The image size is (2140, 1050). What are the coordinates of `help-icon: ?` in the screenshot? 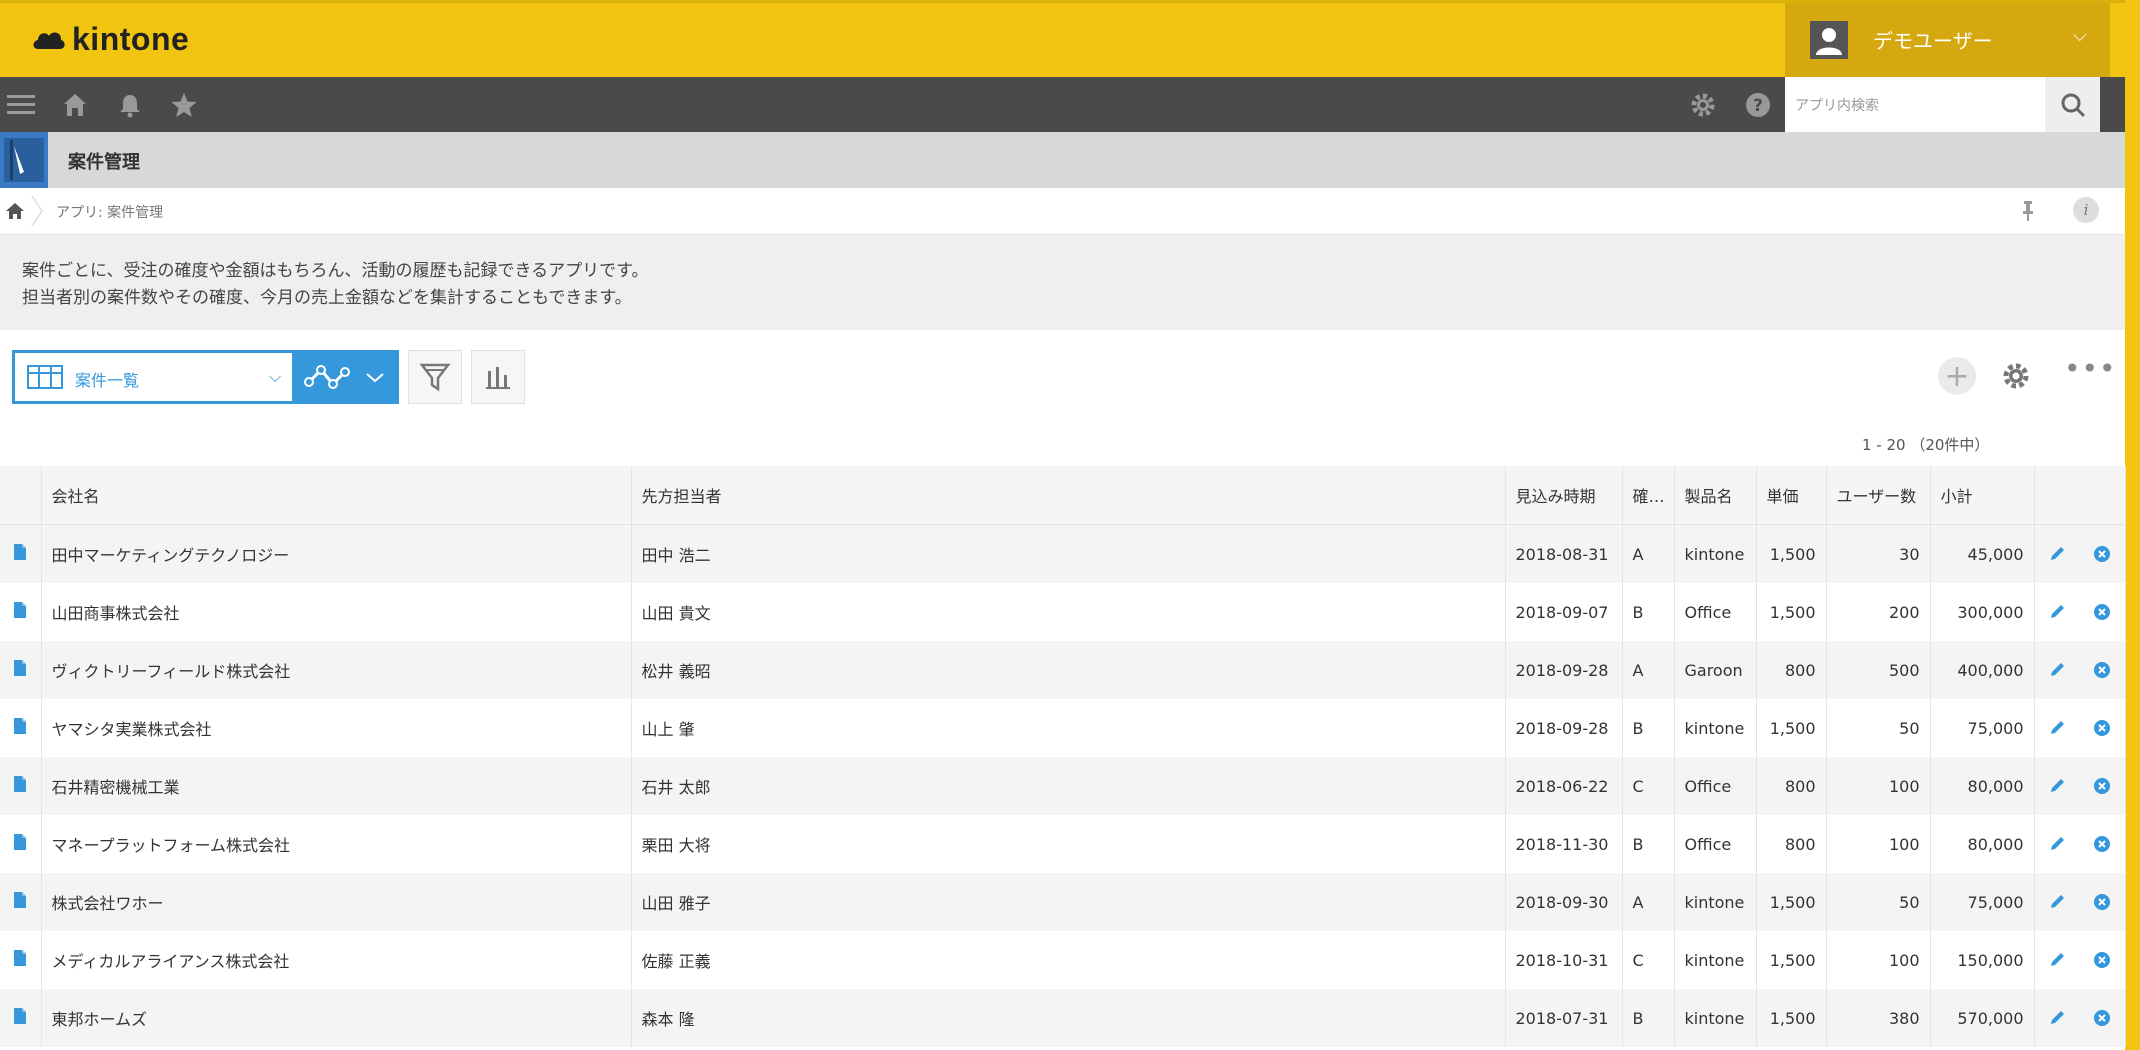 It's located at (1758, 105).